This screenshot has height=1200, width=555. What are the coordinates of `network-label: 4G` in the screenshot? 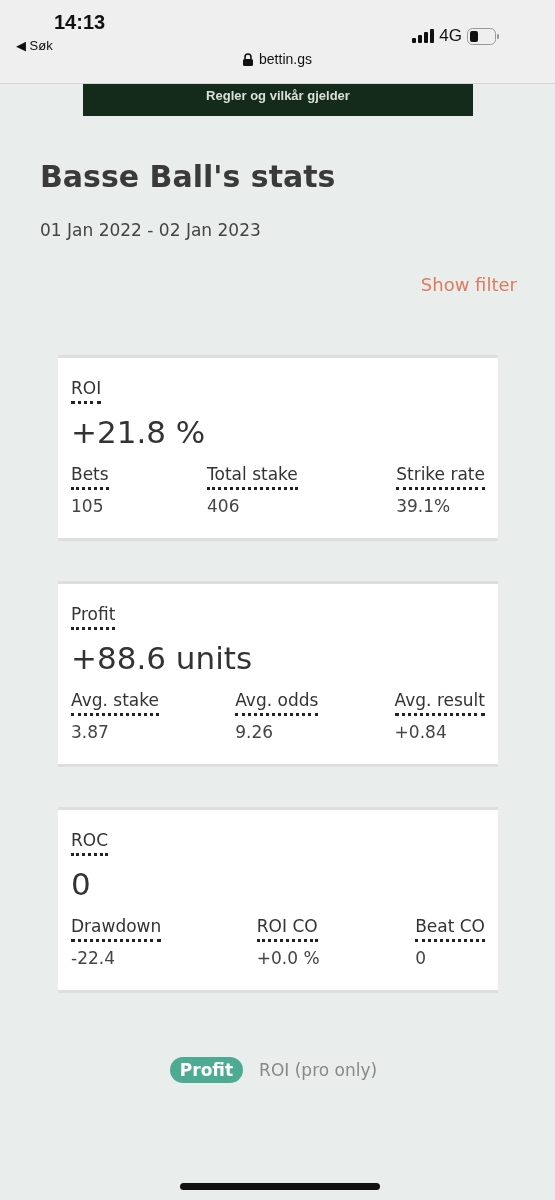 It's located at (450, 36).